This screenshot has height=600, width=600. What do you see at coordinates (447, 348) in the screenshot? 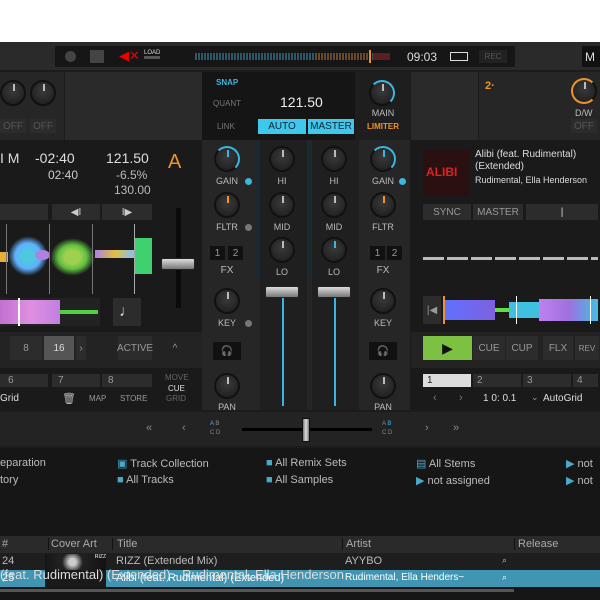
I see `play-button: ▶` at bounding box center [447, 348].